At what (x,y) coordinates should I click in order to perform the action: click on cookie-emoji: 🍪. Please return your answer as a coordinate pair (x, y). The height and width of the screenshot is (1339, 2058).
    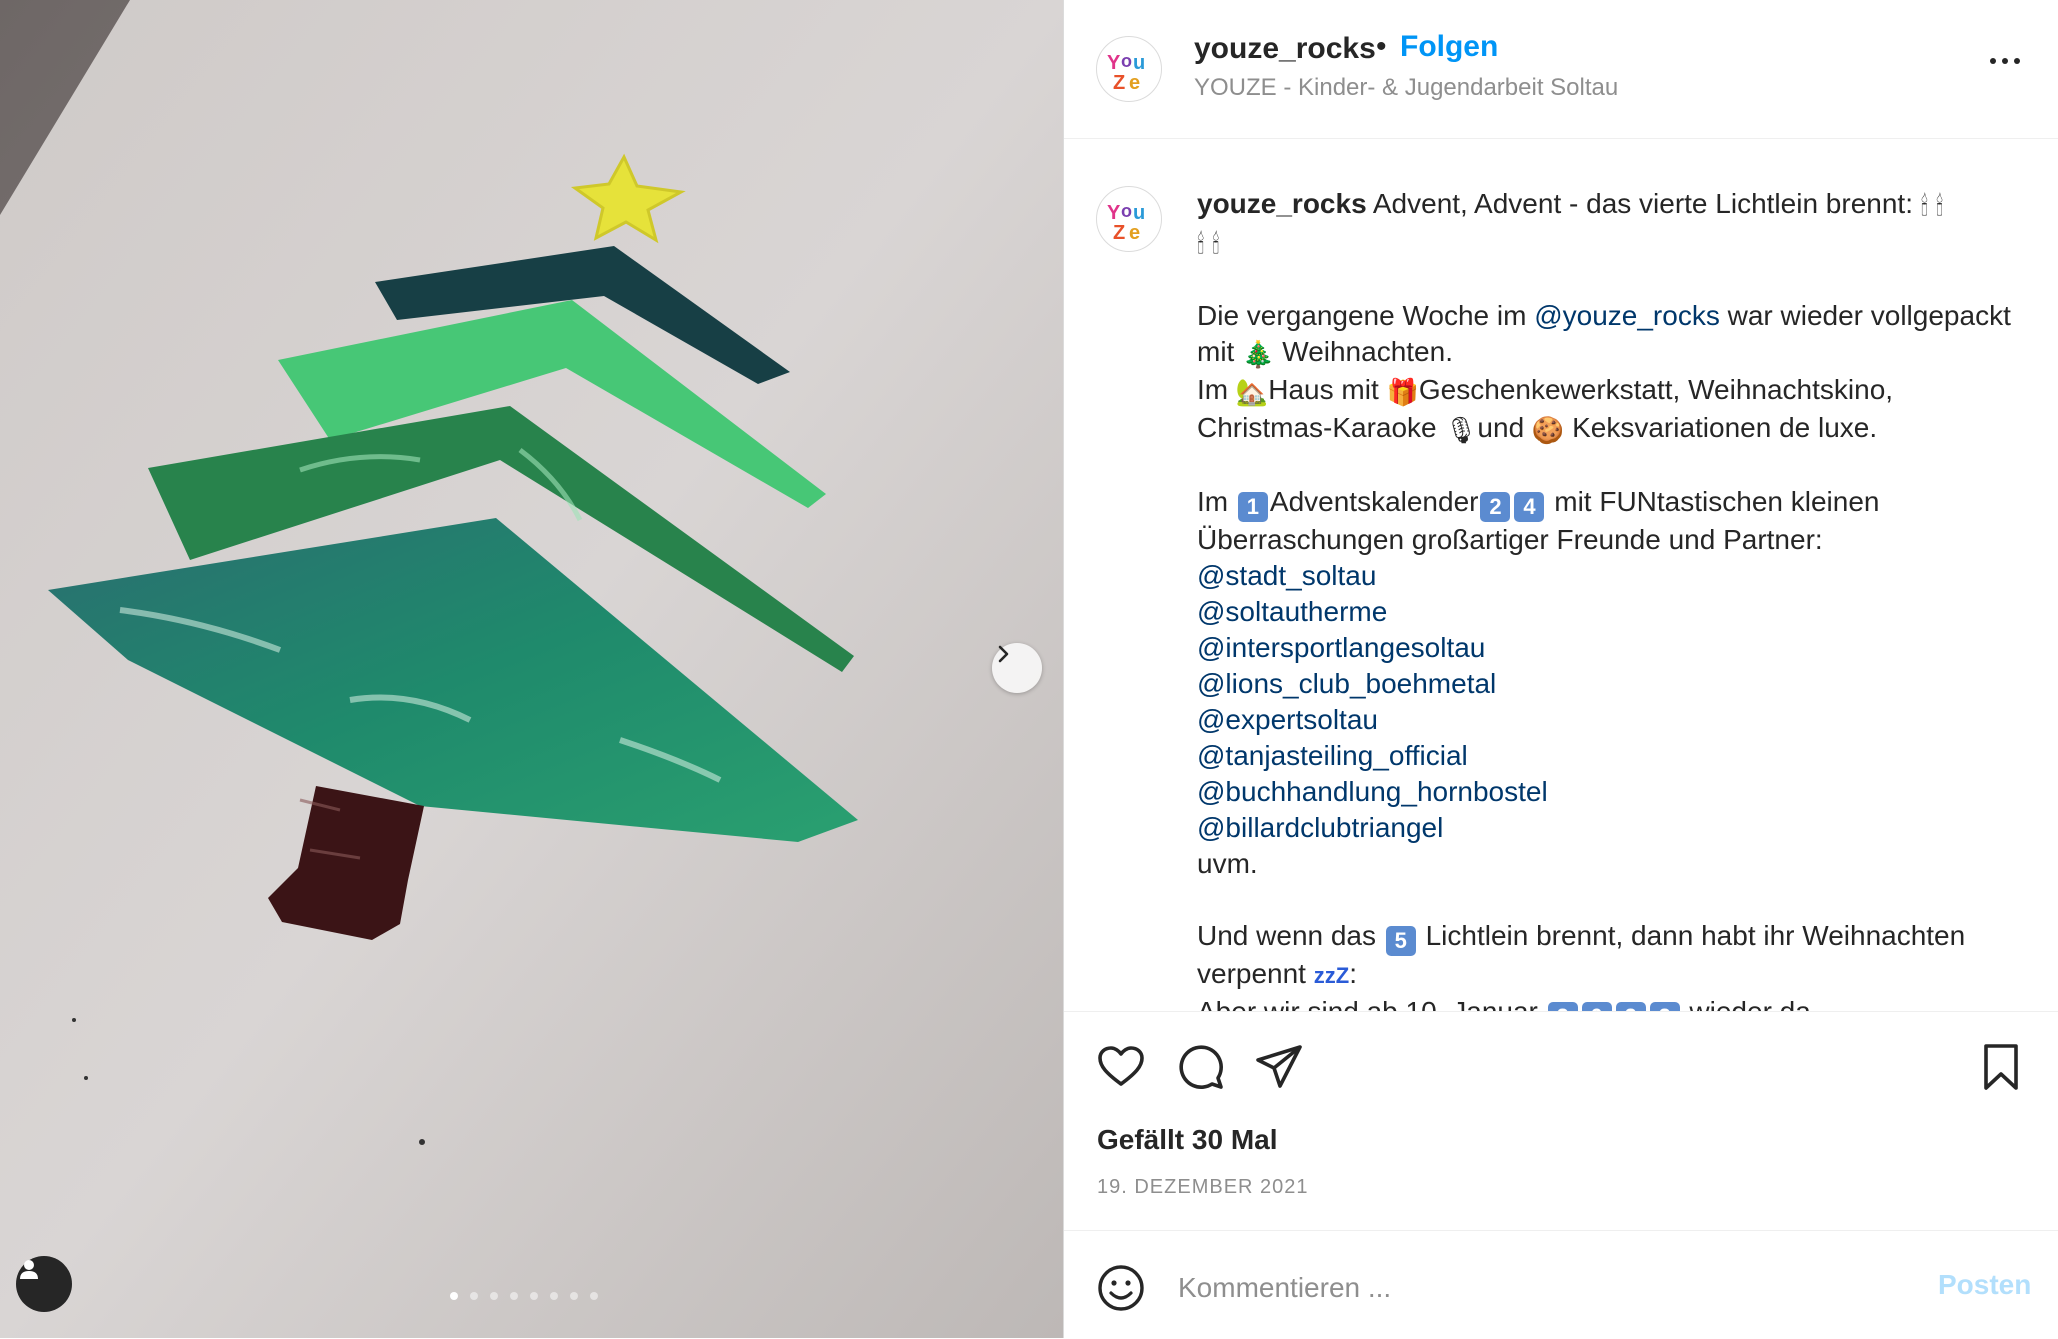
    Looking at the image, I should click on (1548, 430).